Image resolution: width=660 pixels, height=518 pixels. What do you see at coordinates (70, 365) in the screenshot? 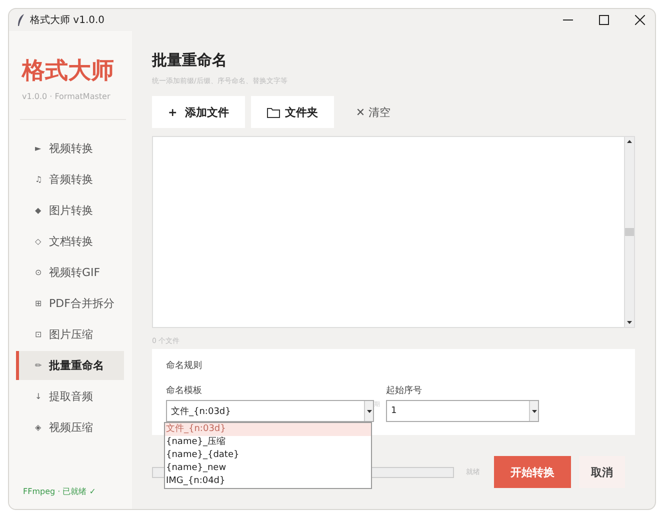
I see `sidebar-item: ✏ 批量重命名` at bounding box center [70, 365].